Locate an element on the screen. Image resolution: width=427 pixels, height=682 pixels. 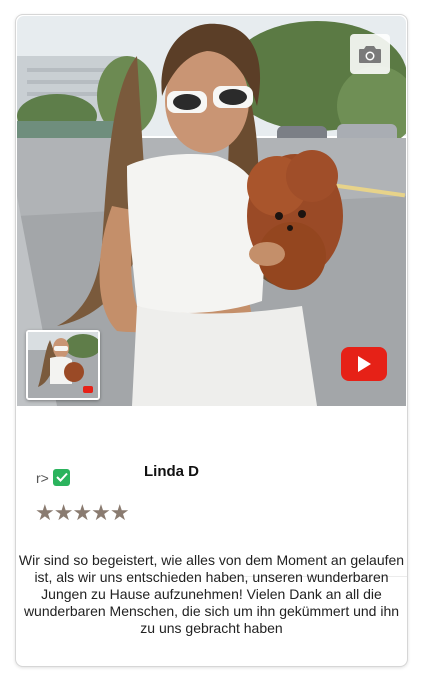
camera-button is located at coordinates (370, 54).